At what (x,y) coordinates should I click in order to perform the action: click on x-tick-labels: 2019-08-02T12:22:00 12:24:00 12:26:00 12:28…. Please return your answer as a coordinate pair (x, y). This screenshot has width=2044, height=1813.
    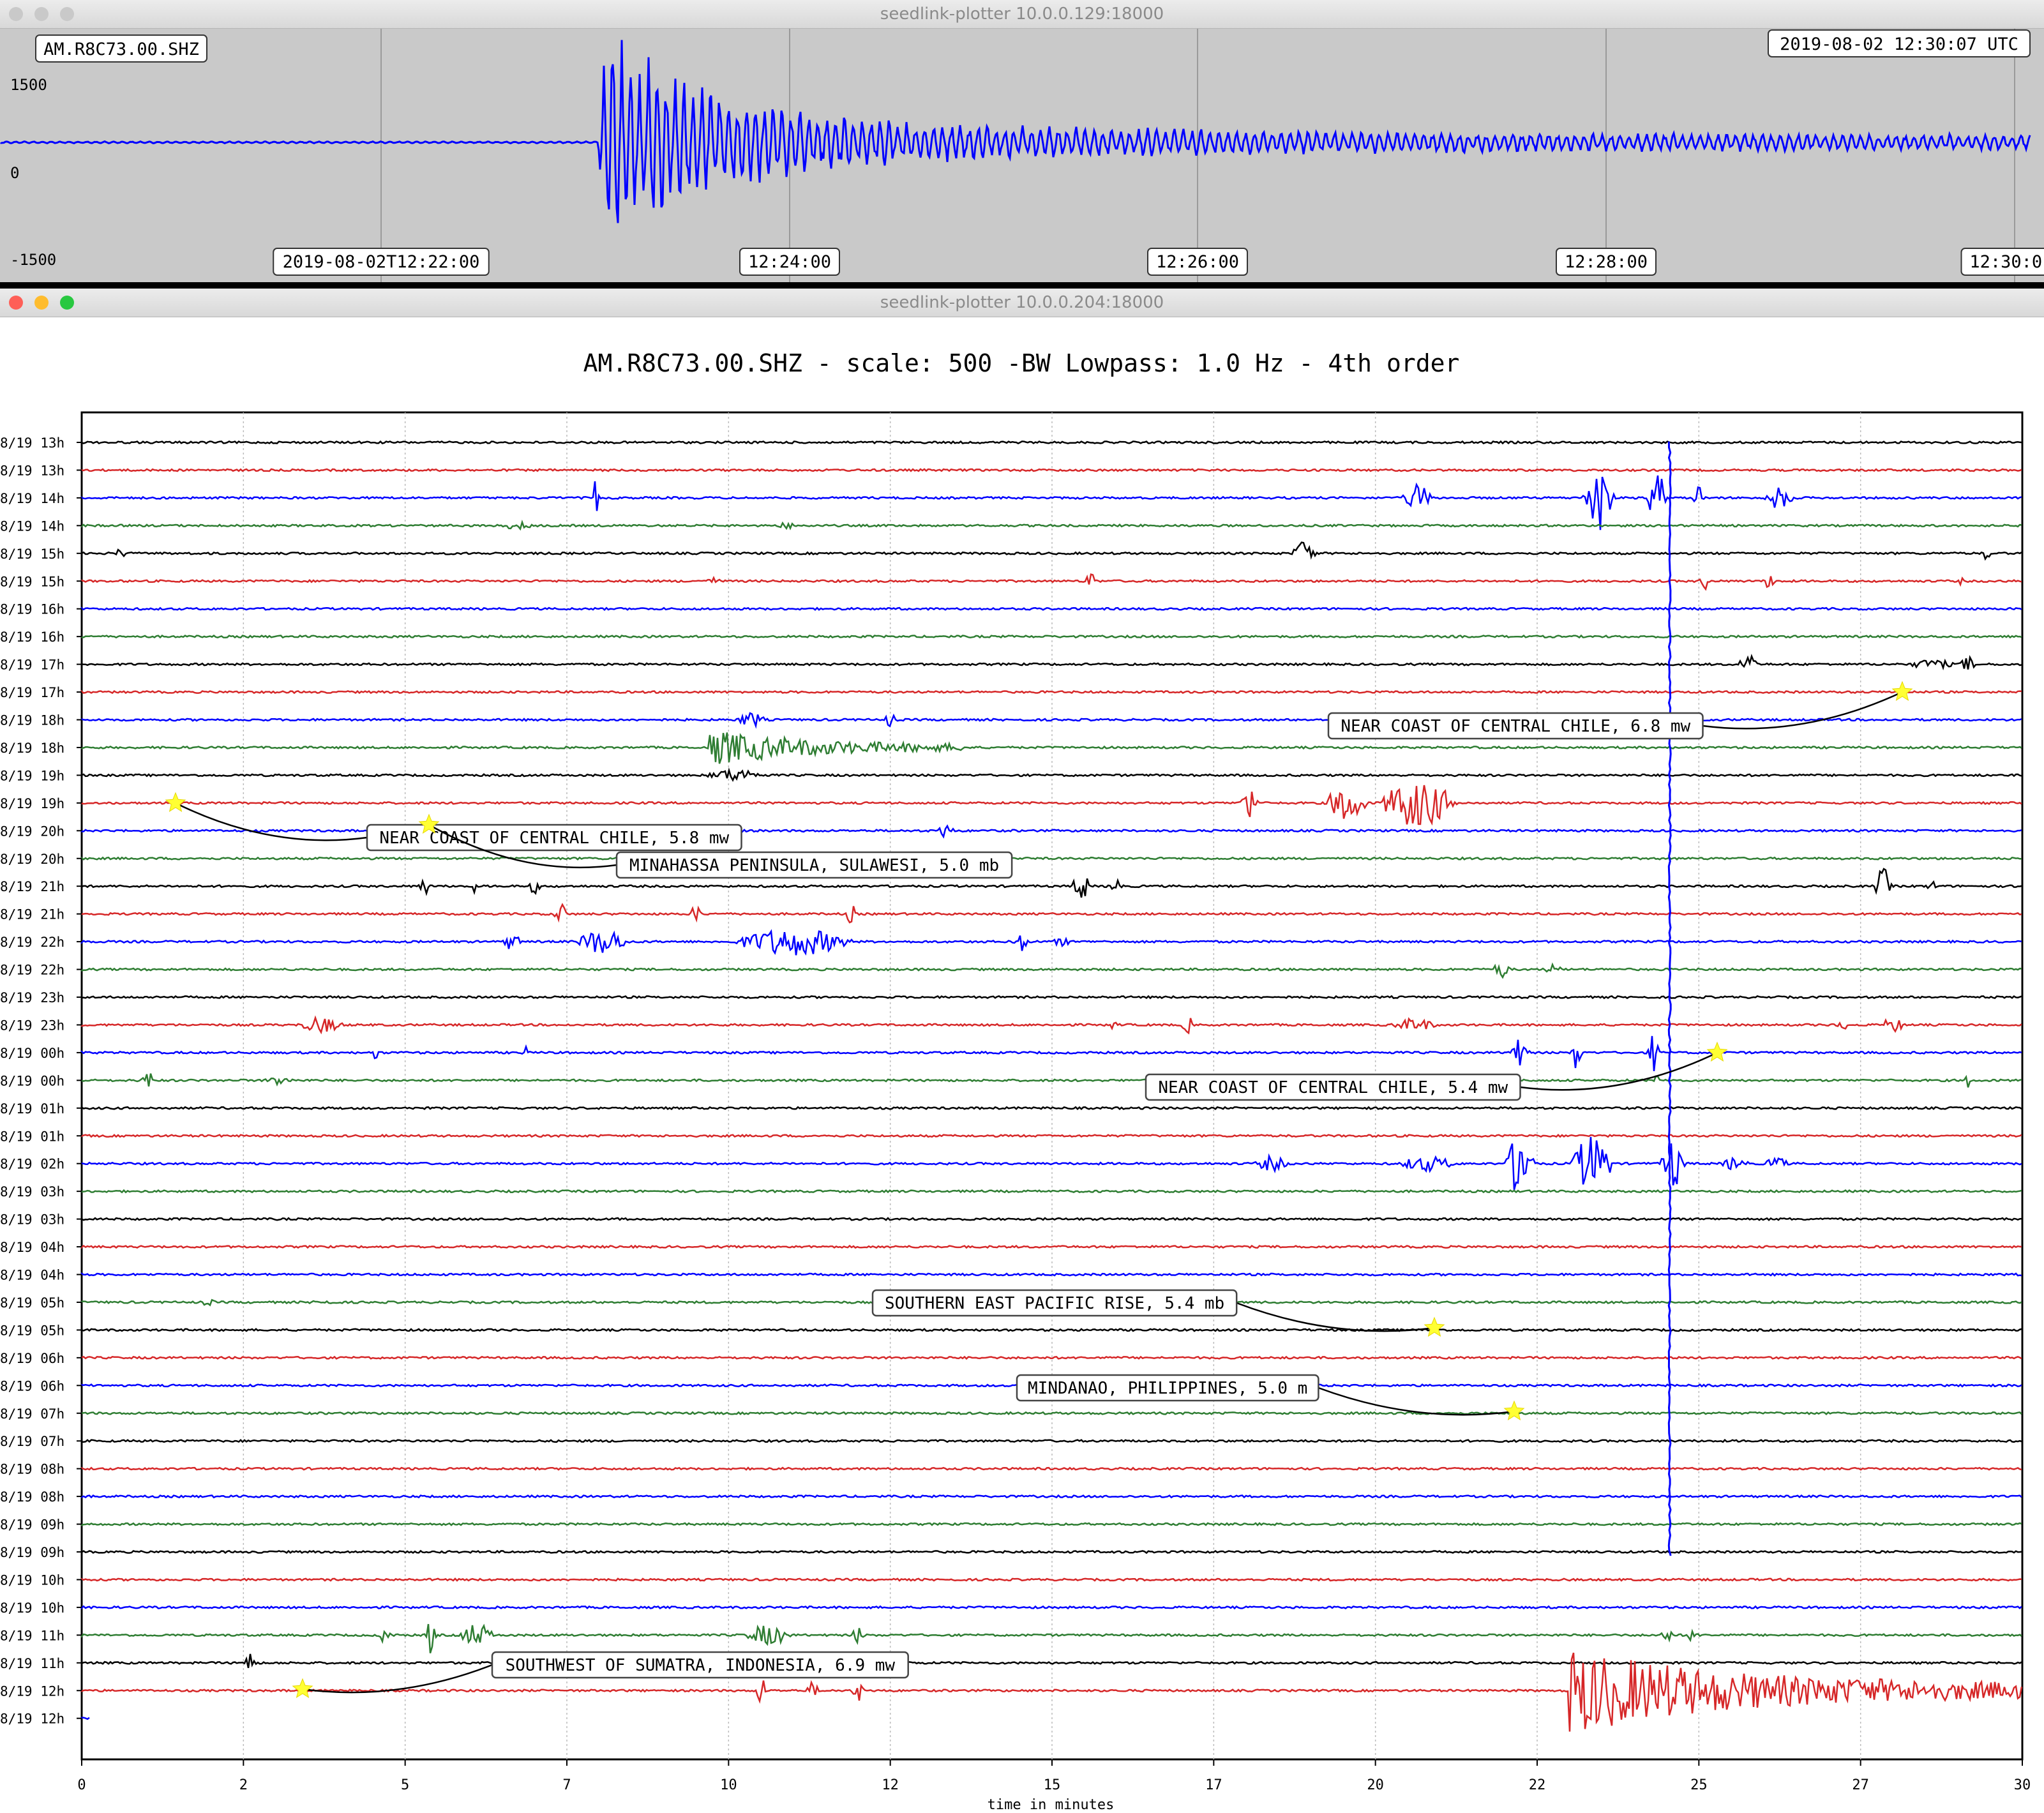
    Looking at the image, I should click on (1158, 262).